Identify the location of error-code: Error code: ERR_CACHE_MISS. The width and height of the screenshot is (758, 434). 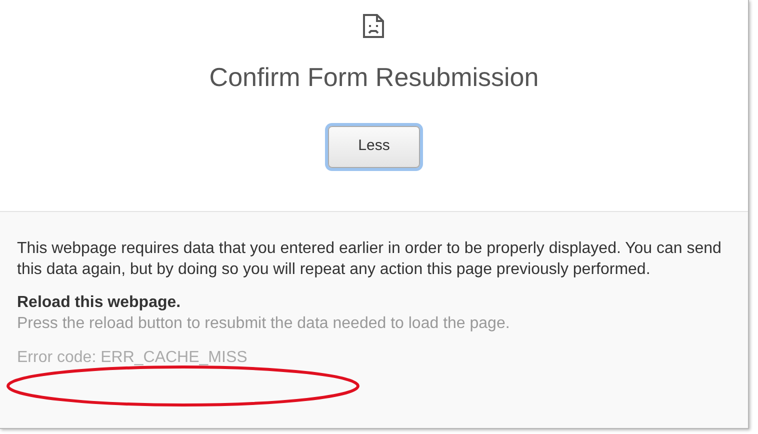
(132, 358).